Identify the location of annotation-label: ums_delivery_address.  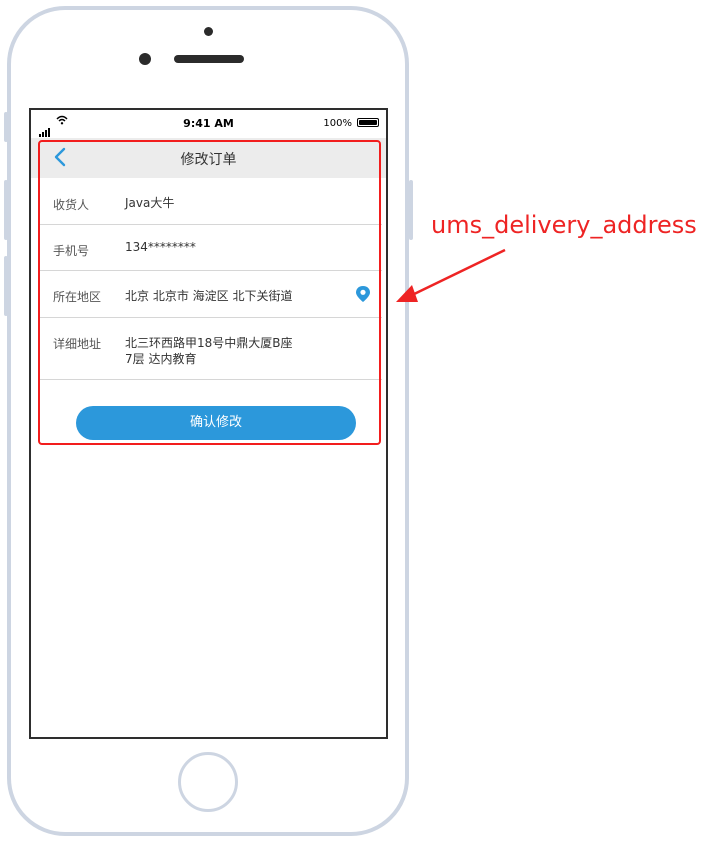
(564, 225).